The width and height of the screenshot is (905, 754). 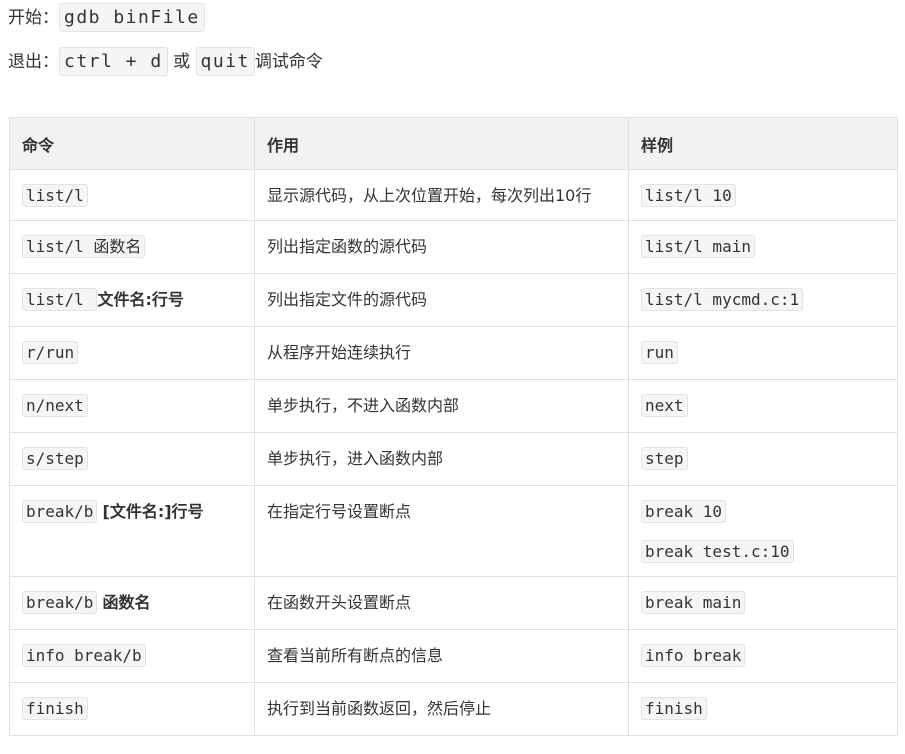 I want to click on start-label: 开始：, so click(x=33, y=18).